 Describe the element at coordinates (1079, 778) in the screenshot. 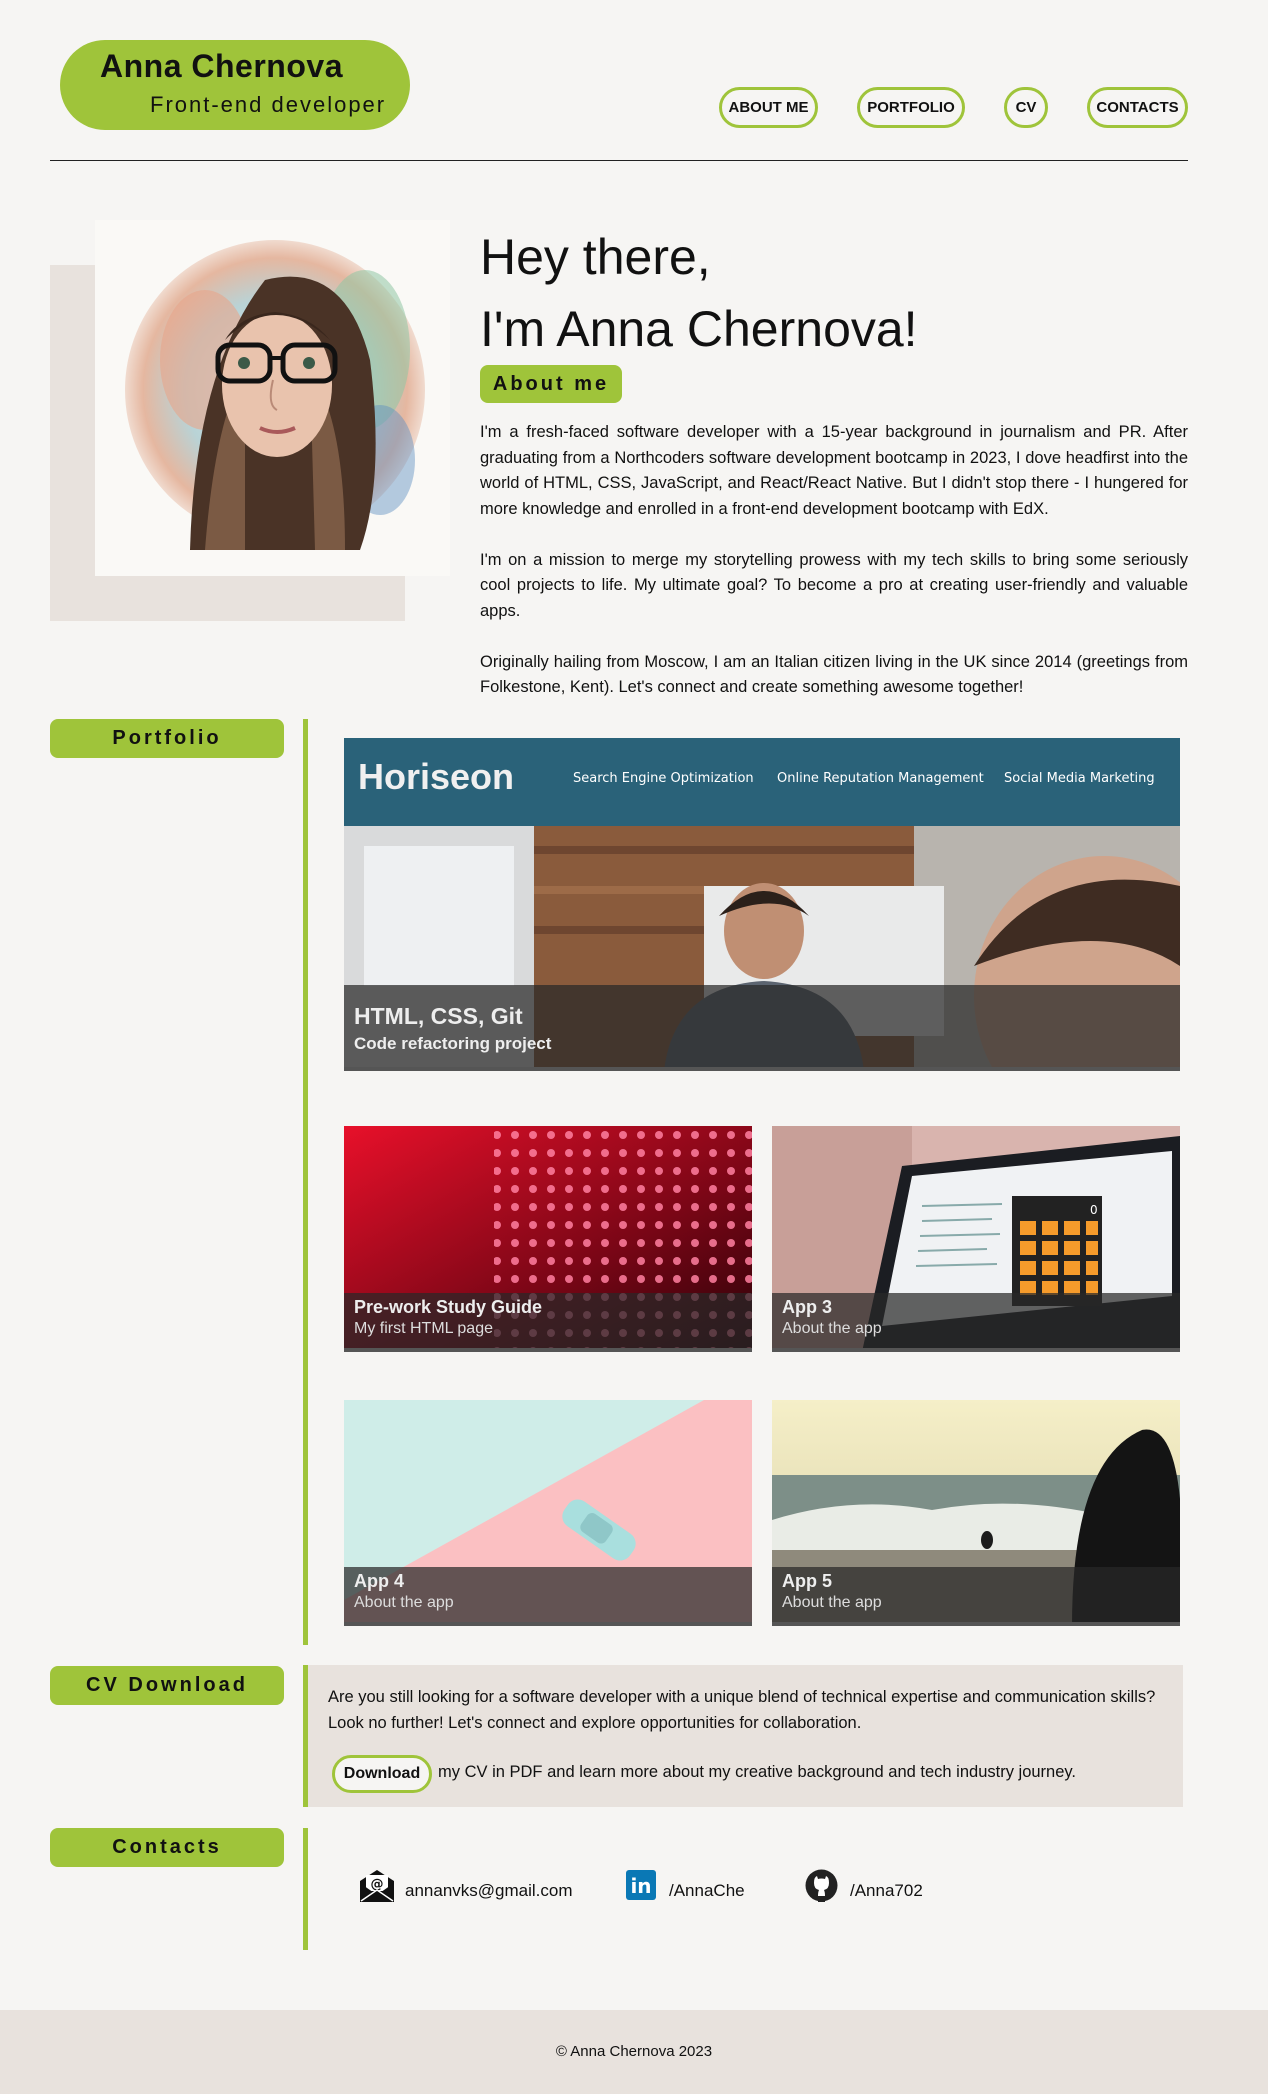

I see `horiseon-nav-item: Social Media Marketing` at that location.